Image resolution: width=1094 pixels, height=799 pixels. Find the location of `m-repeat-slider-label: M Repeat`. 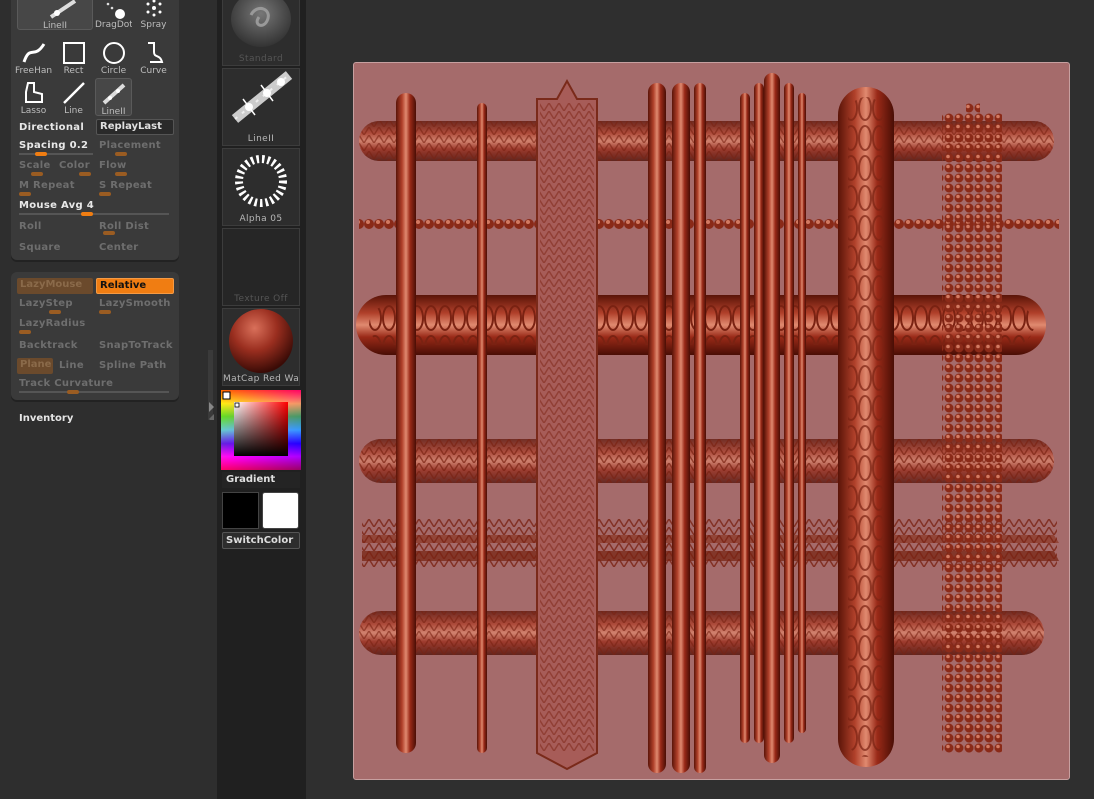

m-repeat-slider-label: M Repeat is located at coordinates (47, 185).